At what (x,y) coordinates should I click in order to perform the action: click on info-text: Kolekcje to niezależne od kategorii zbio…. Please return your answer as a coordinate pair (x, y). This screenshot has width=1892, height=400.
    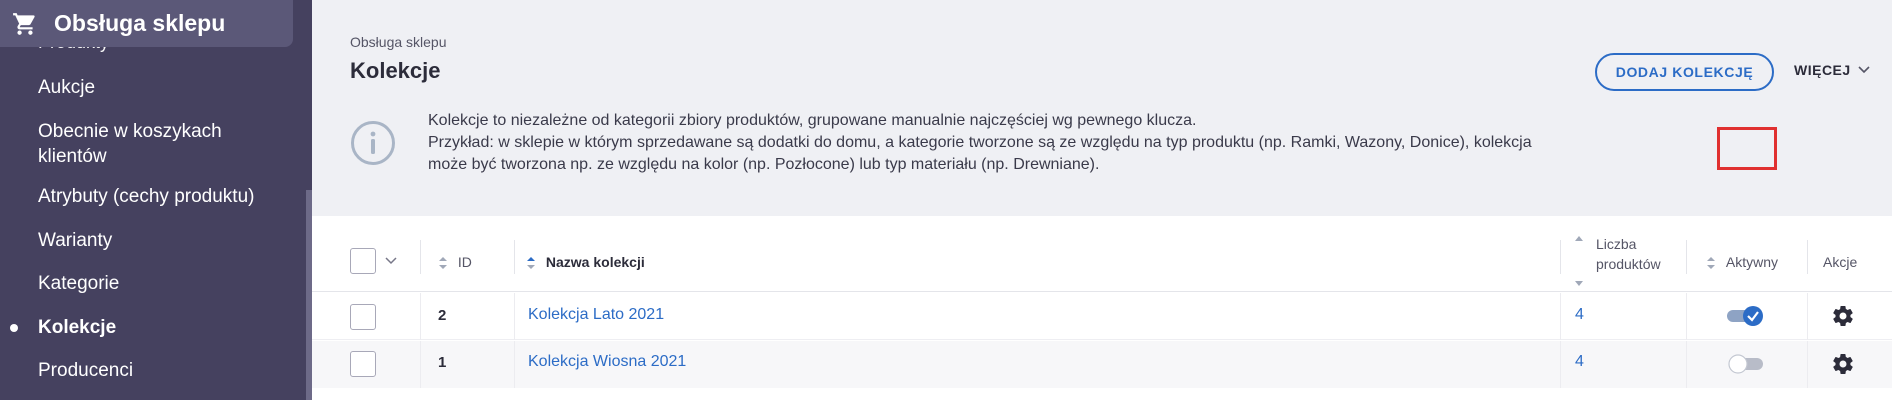
    Looking at the image, I should click on (1058, 143).